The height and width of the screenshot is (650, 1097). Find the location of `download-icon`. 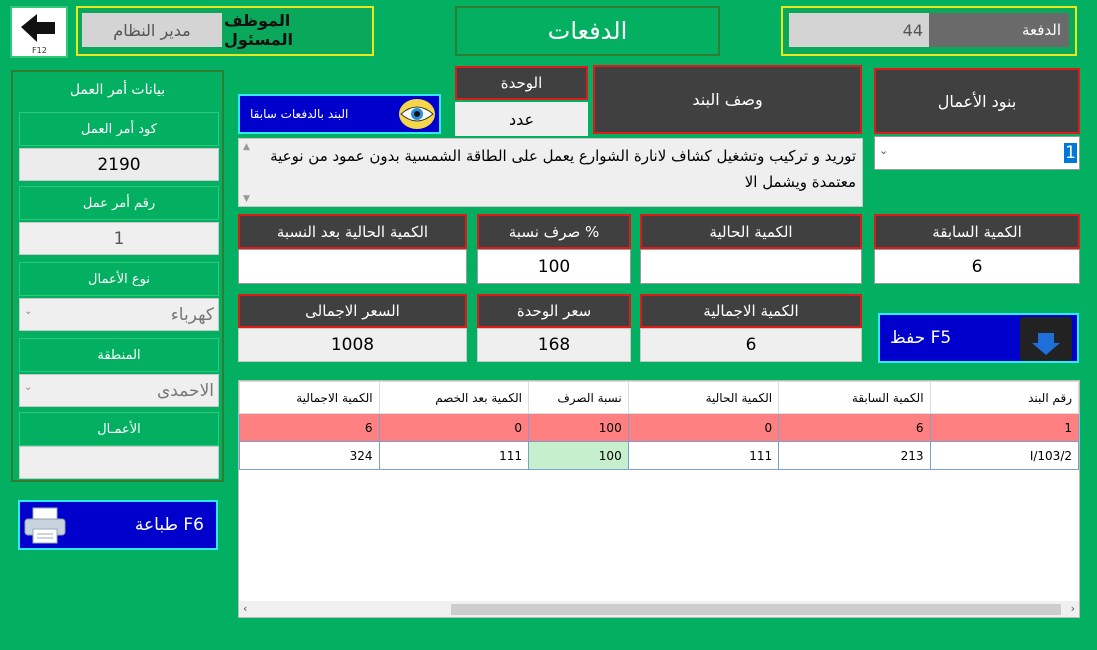

download-icon is located at coordinates (1046, 339).